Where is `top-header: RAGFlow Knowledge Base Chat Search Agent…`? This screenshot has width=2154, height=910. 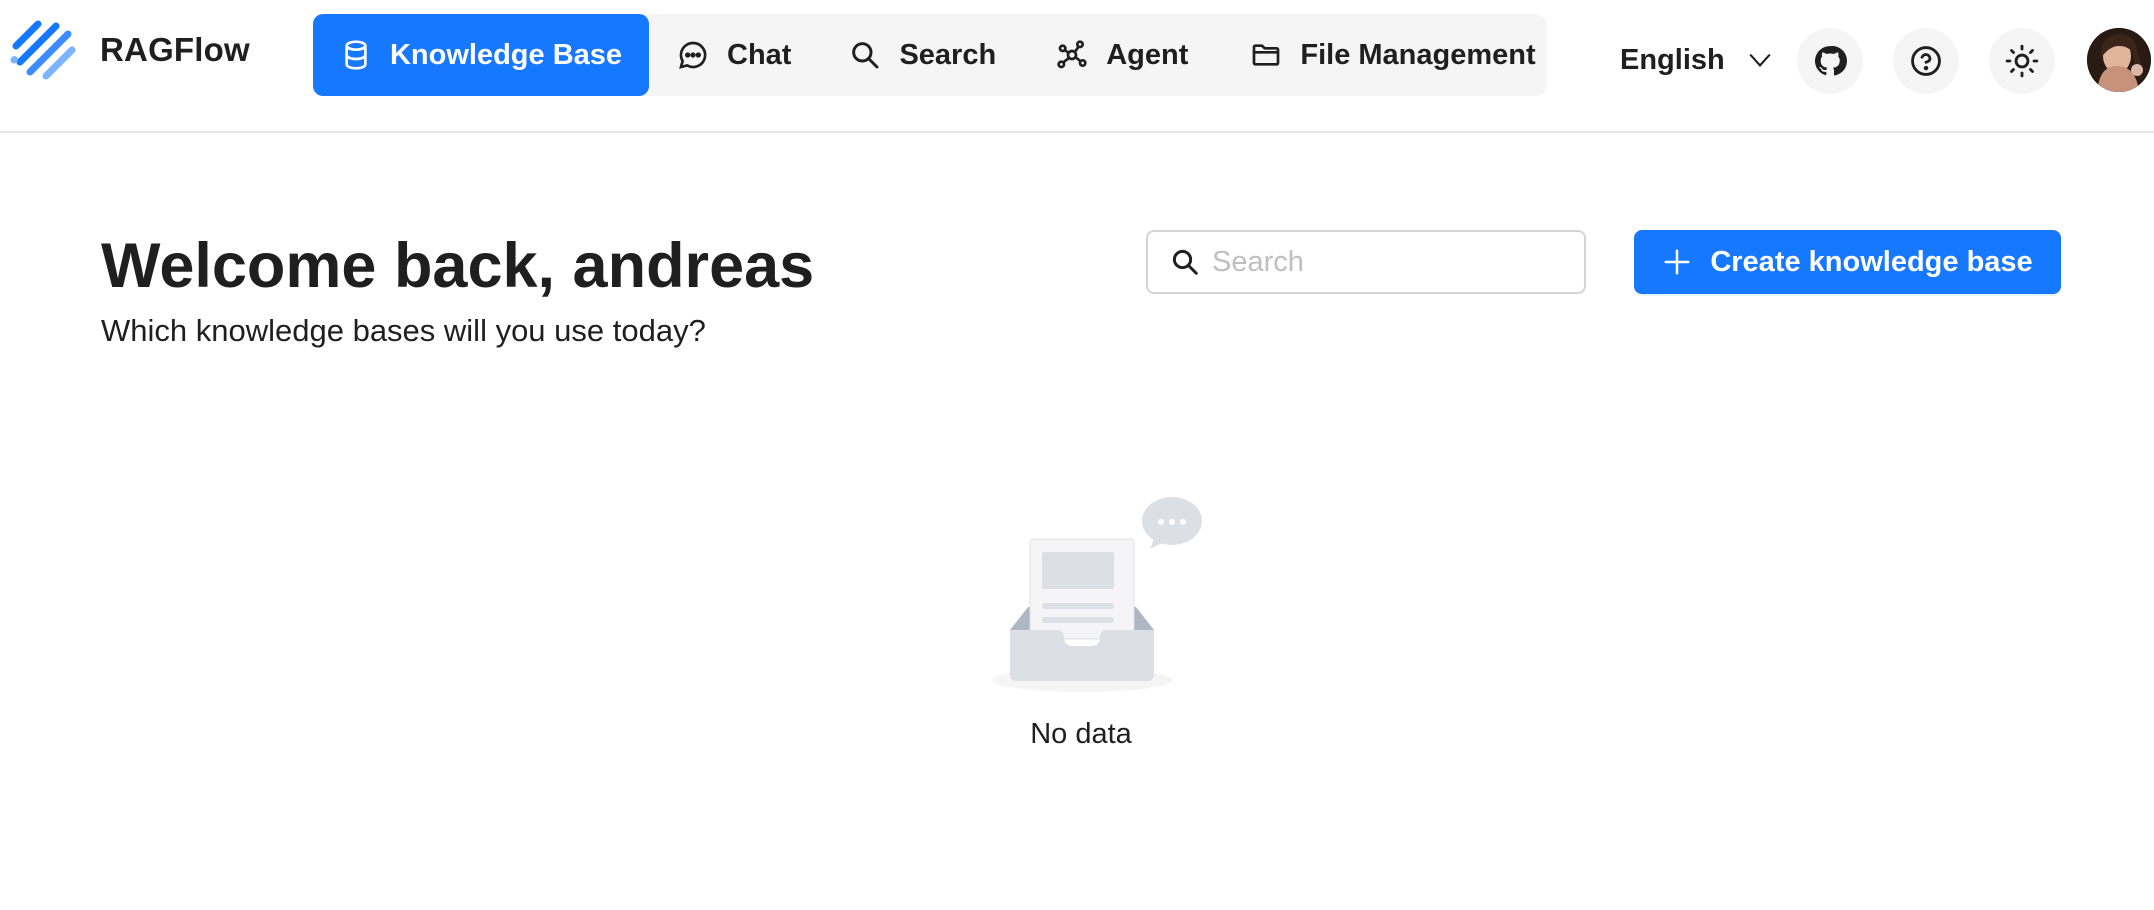
top-header: RAGFlow Knowledge Base Chat Search Agent… is located at coordinates (1077, 66).